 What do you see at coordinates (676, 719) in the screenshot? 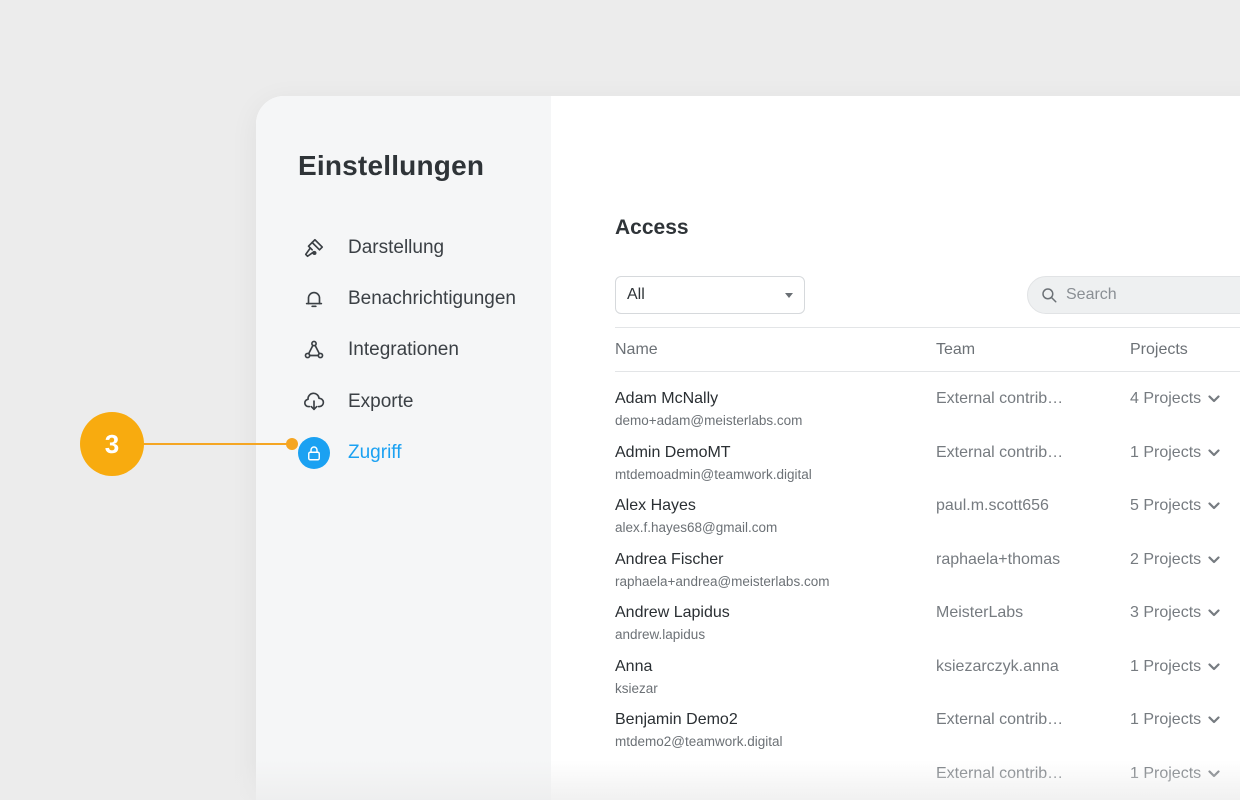
I see `user-name: Benjamin Demo2` at bounding box center [676, 719].